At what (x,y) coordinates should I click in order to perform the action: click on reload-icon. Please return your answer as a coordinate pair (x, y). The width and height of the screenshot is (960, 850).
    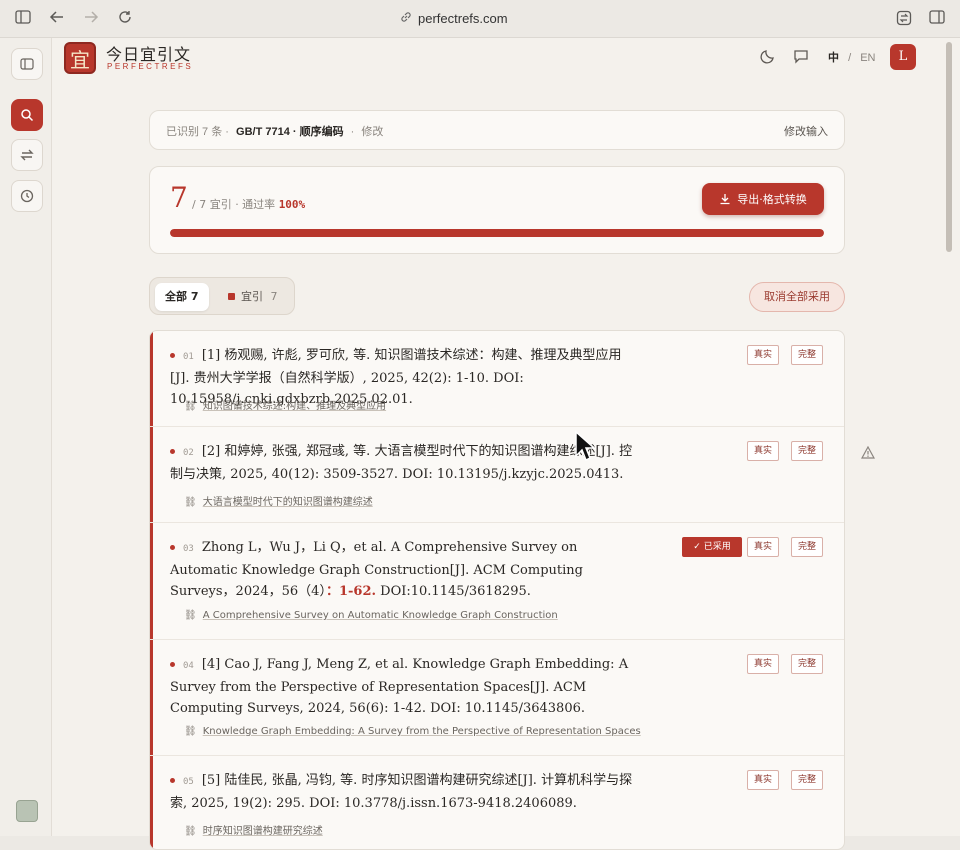
    Looking at the image, I should click on (125, 19).